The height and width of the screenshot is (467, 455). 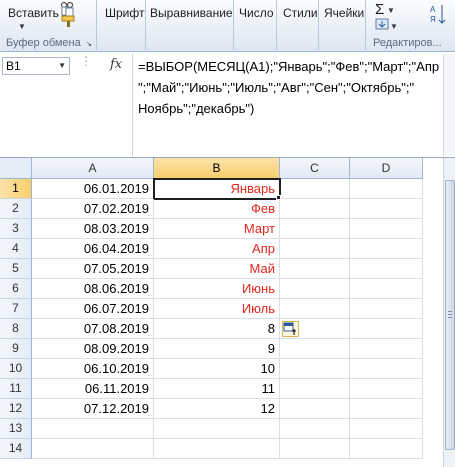 I want to click on cell-d2, so click(x=386, y=209).